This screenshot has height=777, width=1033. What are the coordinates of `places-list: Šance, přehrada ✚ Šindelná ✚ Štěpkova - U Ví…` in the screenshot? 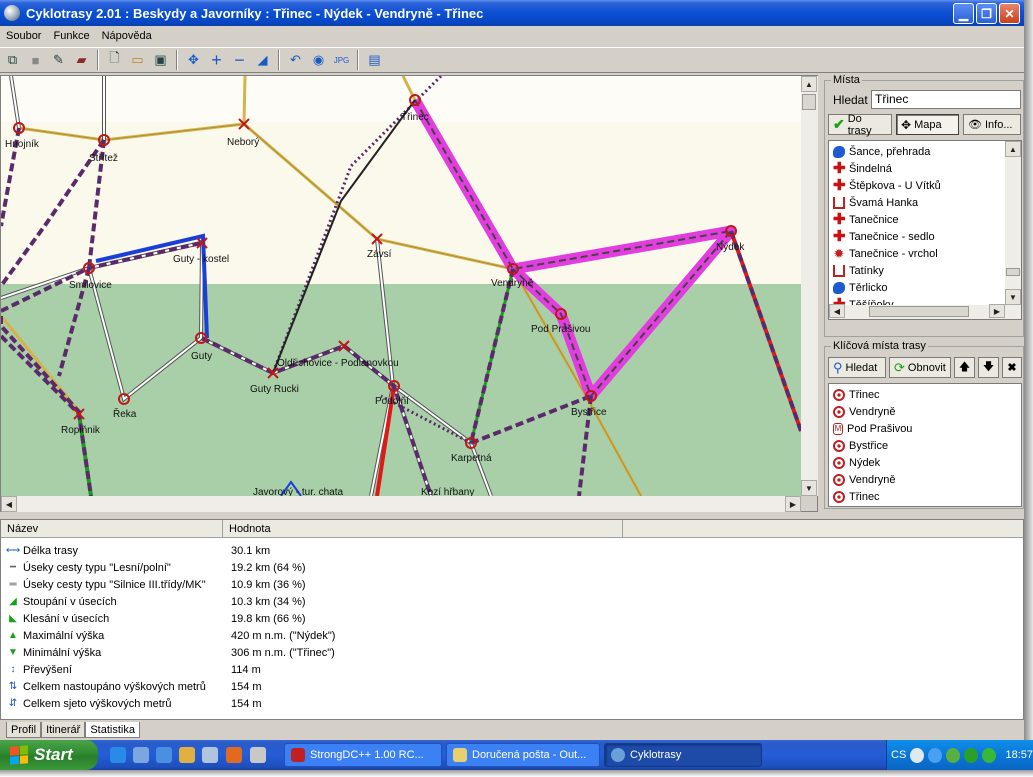 It's located at (925, 230).